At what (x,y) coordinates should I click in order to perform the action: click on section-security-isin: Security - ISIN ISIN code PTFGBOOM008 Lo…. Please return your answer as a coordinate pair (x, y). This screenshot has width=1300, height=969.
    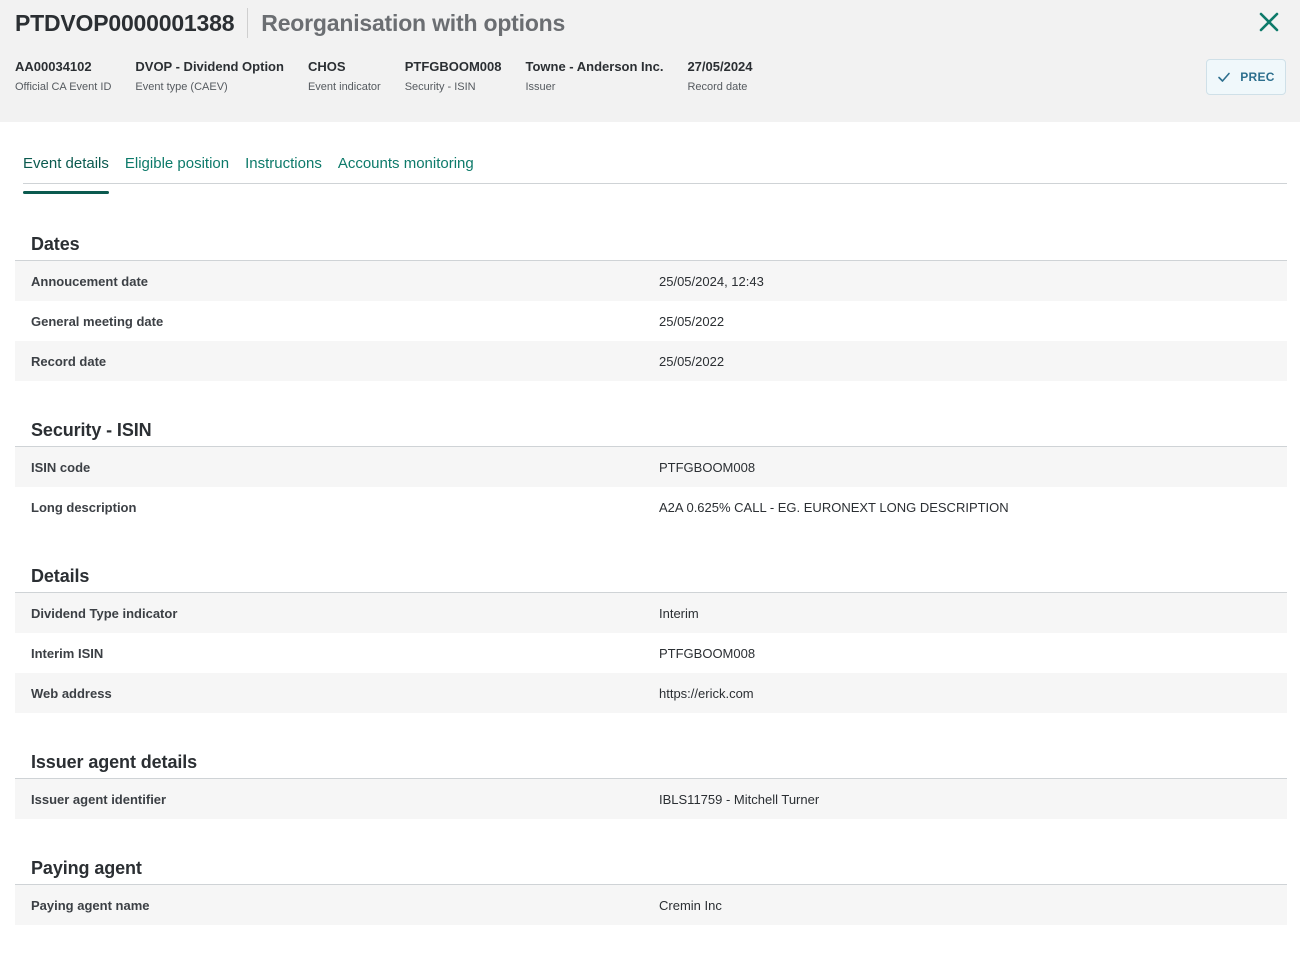
    Looking at the image, I should click on (651, 472).